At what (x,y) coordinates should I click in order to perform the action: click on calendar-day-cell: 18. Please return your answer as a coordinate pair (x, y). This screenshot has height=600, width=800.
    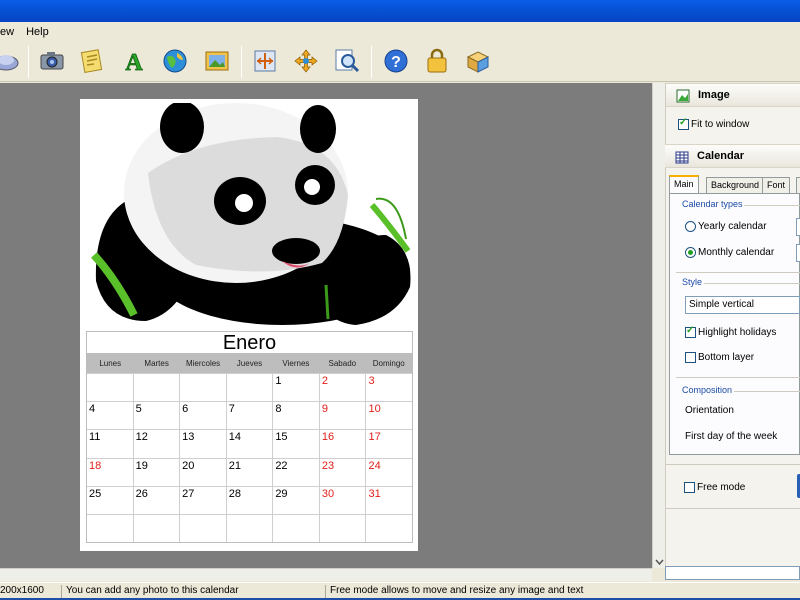
    Looking at the image, I should click on (110, 472).